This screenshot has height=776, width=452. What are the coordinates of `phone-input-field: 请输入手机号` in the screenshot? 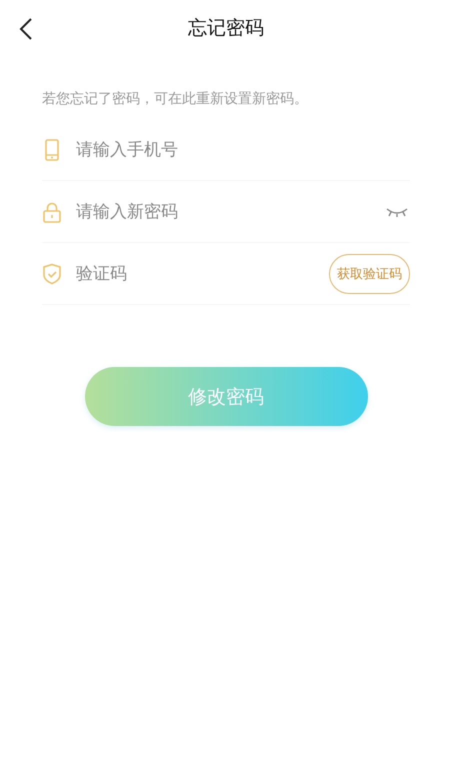 It's located at (243, 149).